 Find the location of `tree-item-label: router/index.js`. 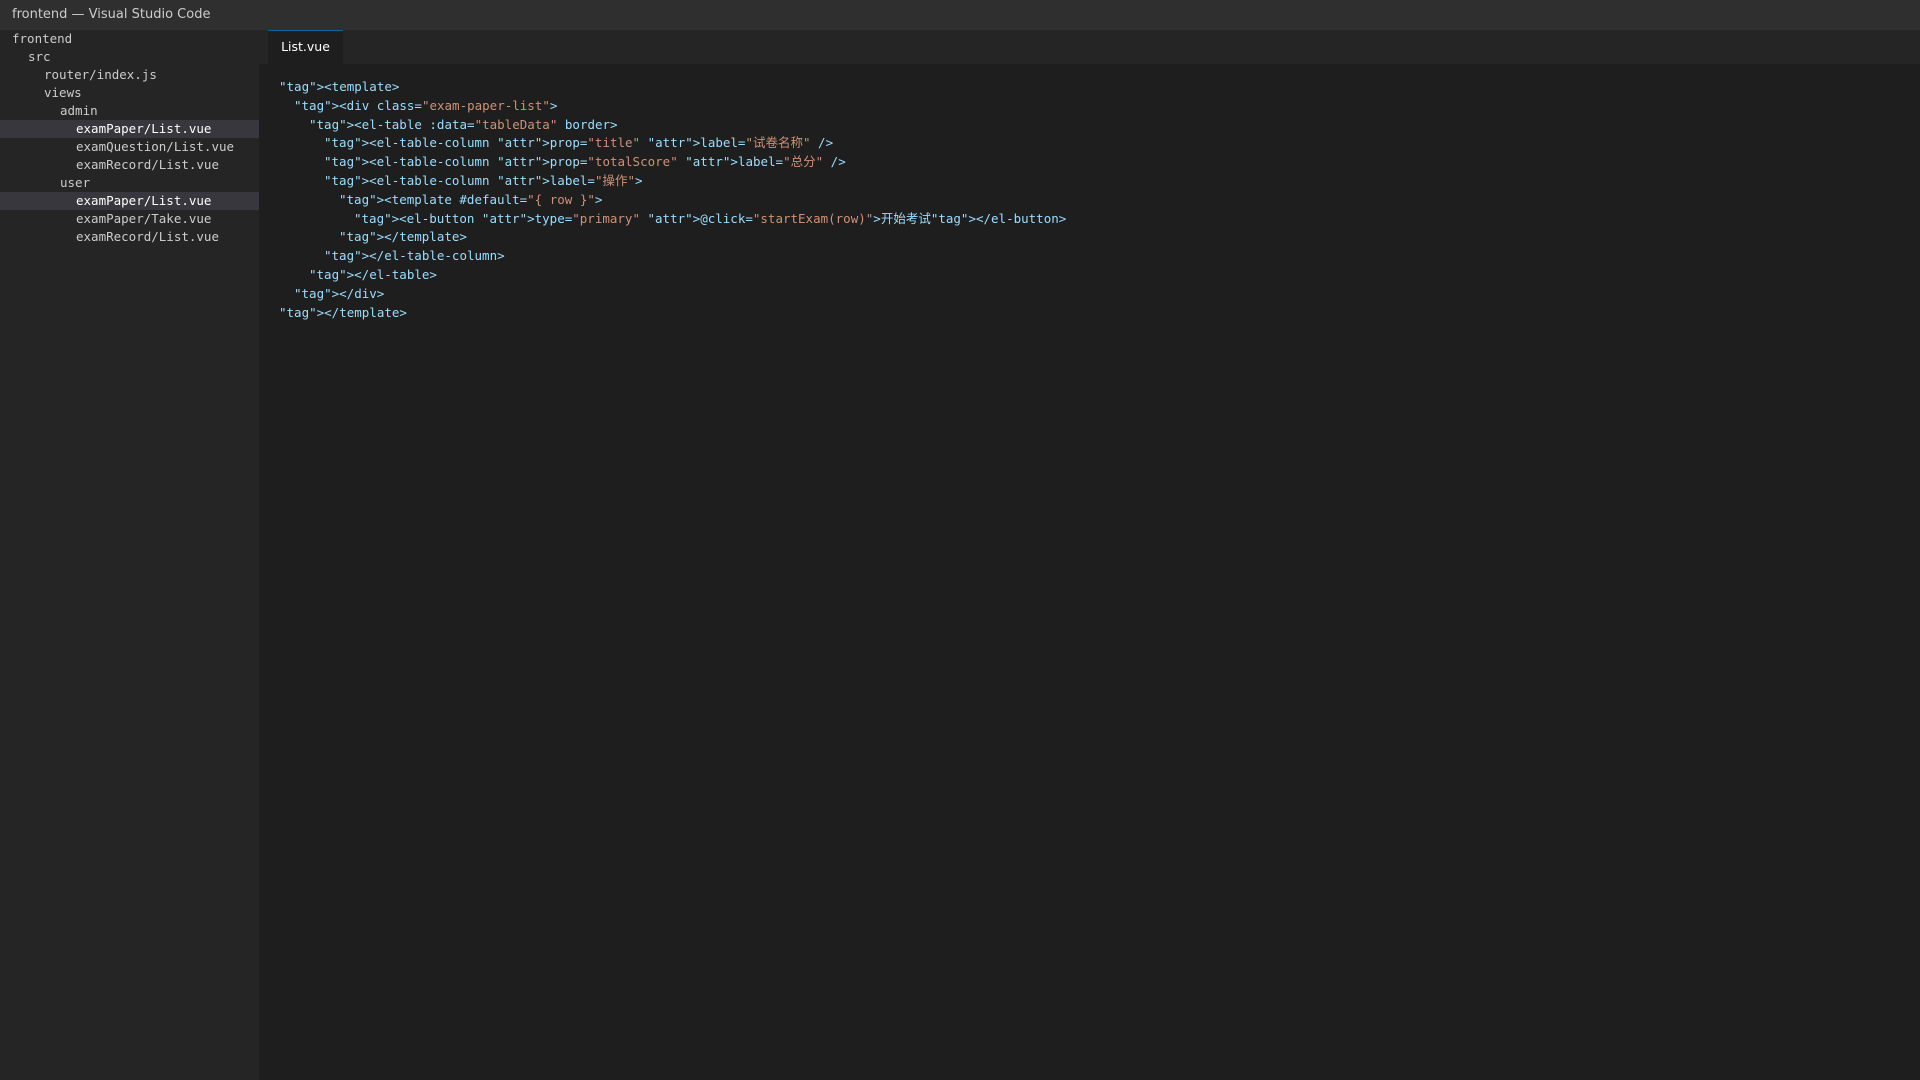

tree-item-label: router/index.js is located at coordinates (100, 74).